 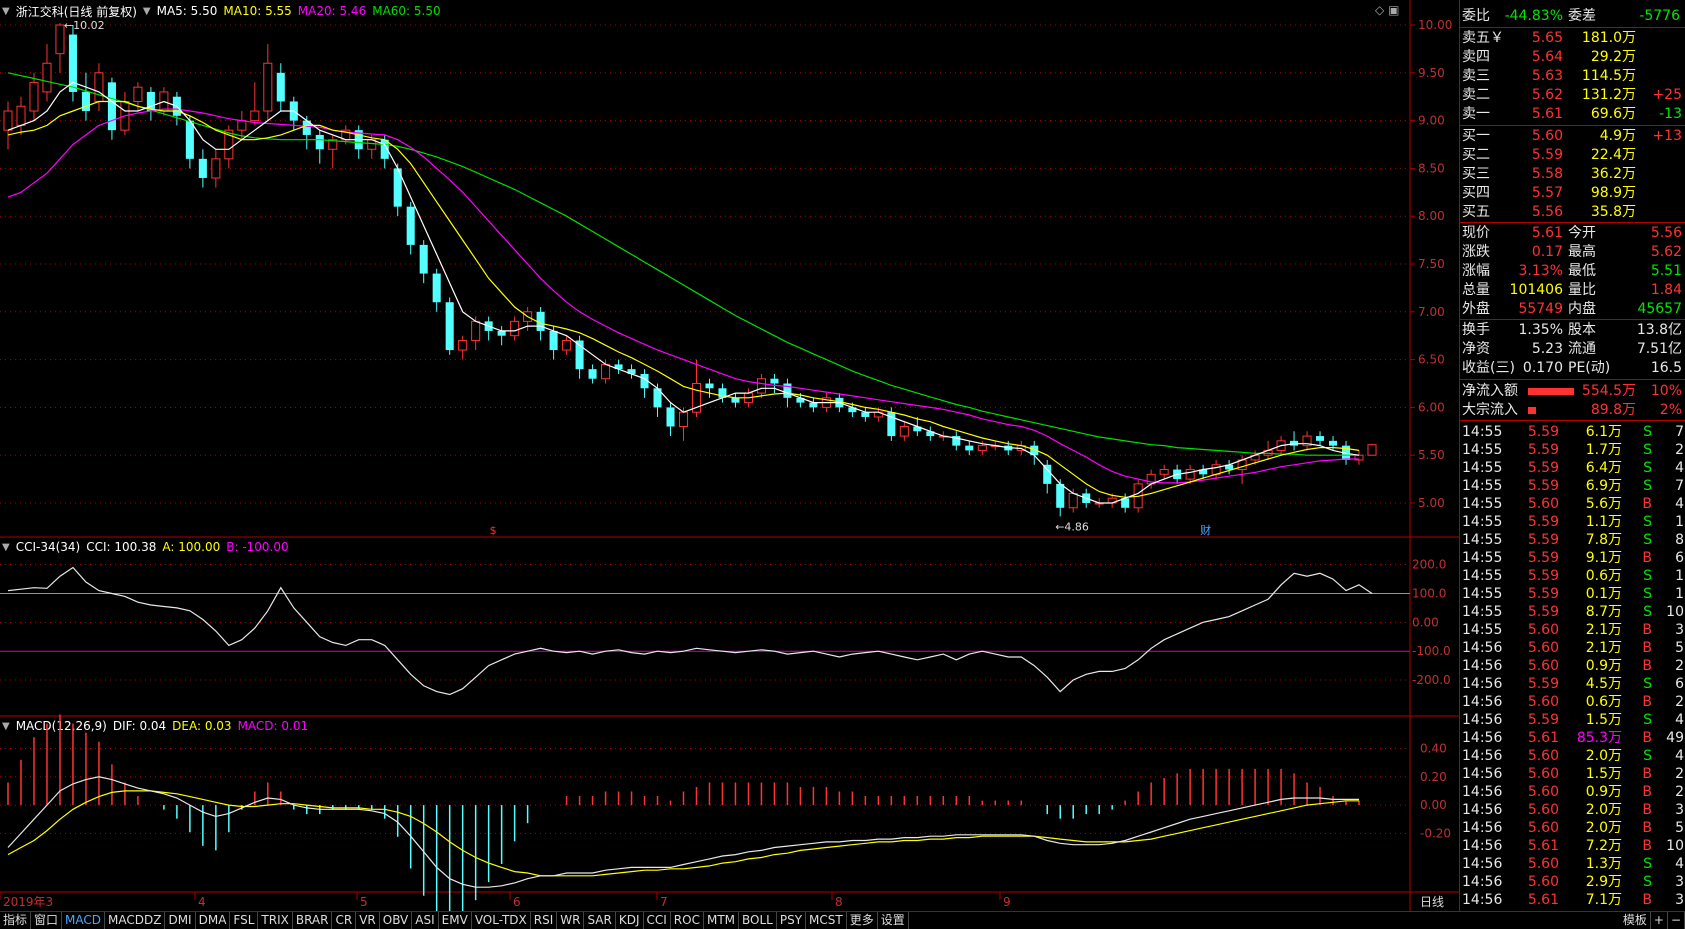 What do you see at coordinates (722, 920) in the screenshot?
I see `toolbar-tab-21: MTM` at bounding box center [722, 920].